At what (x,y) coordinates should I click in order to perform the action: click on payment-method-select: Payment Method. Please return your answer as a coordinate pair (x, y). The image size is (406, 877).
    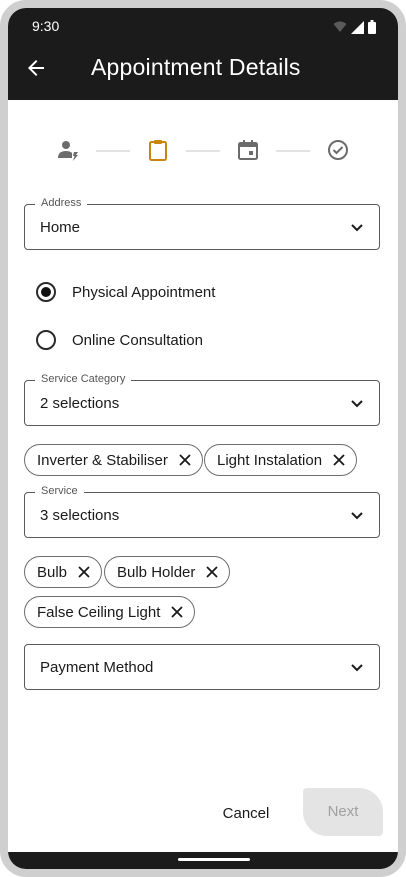
    Looking at the image, I should click on (202, 667).